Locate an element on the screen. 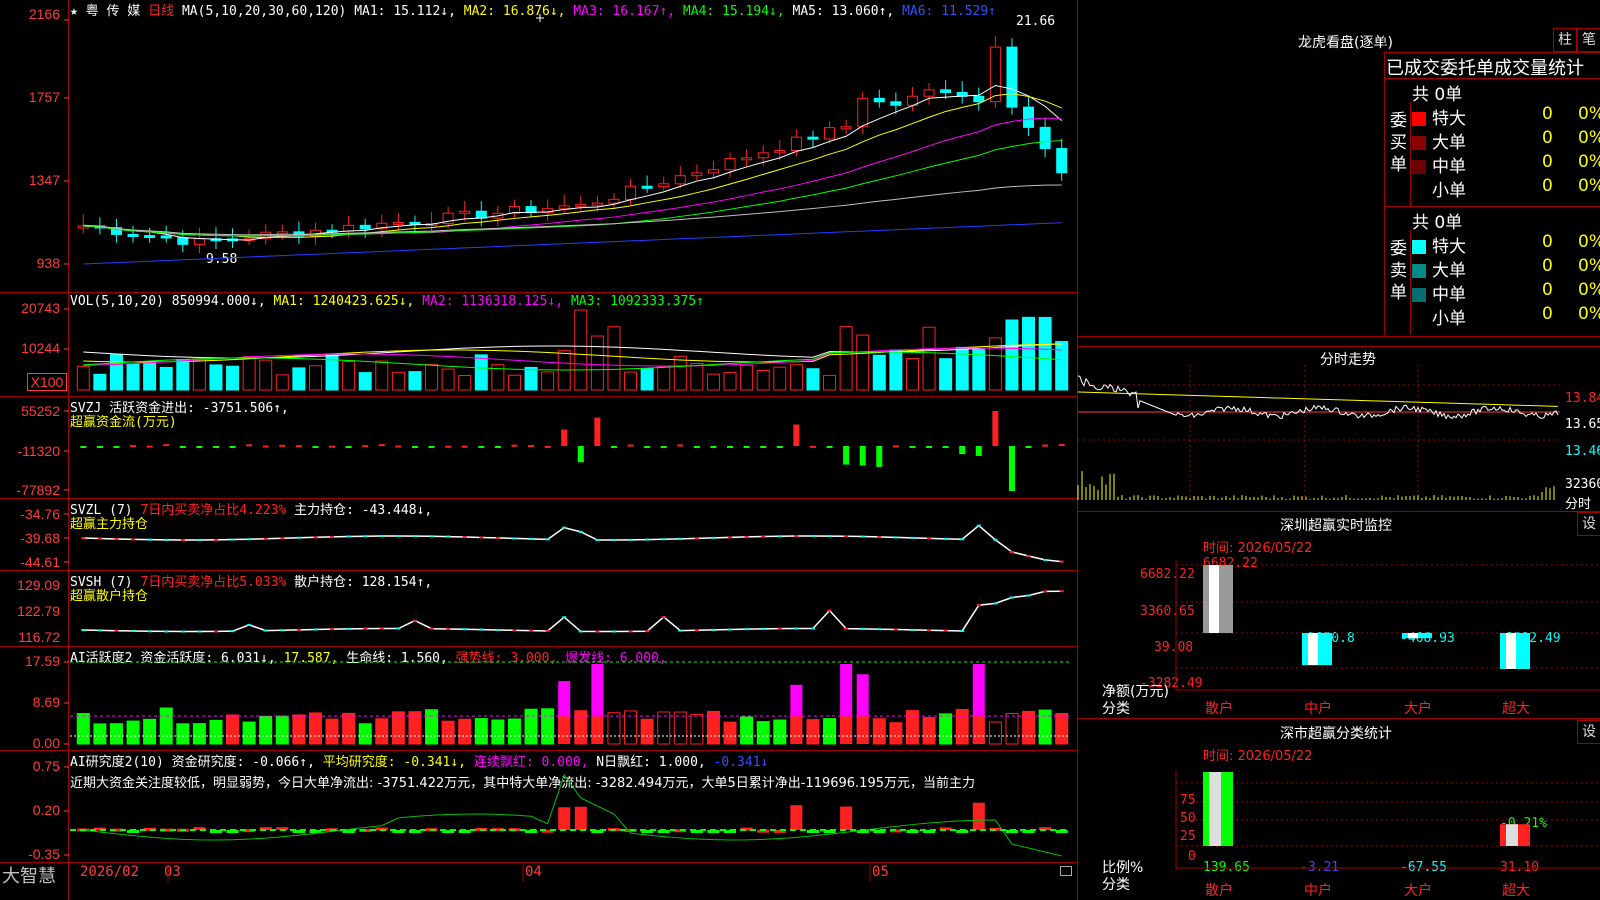 The image size is (1600, 900). classify-val-3: 31.10 is located at coordinates (1520, 867).